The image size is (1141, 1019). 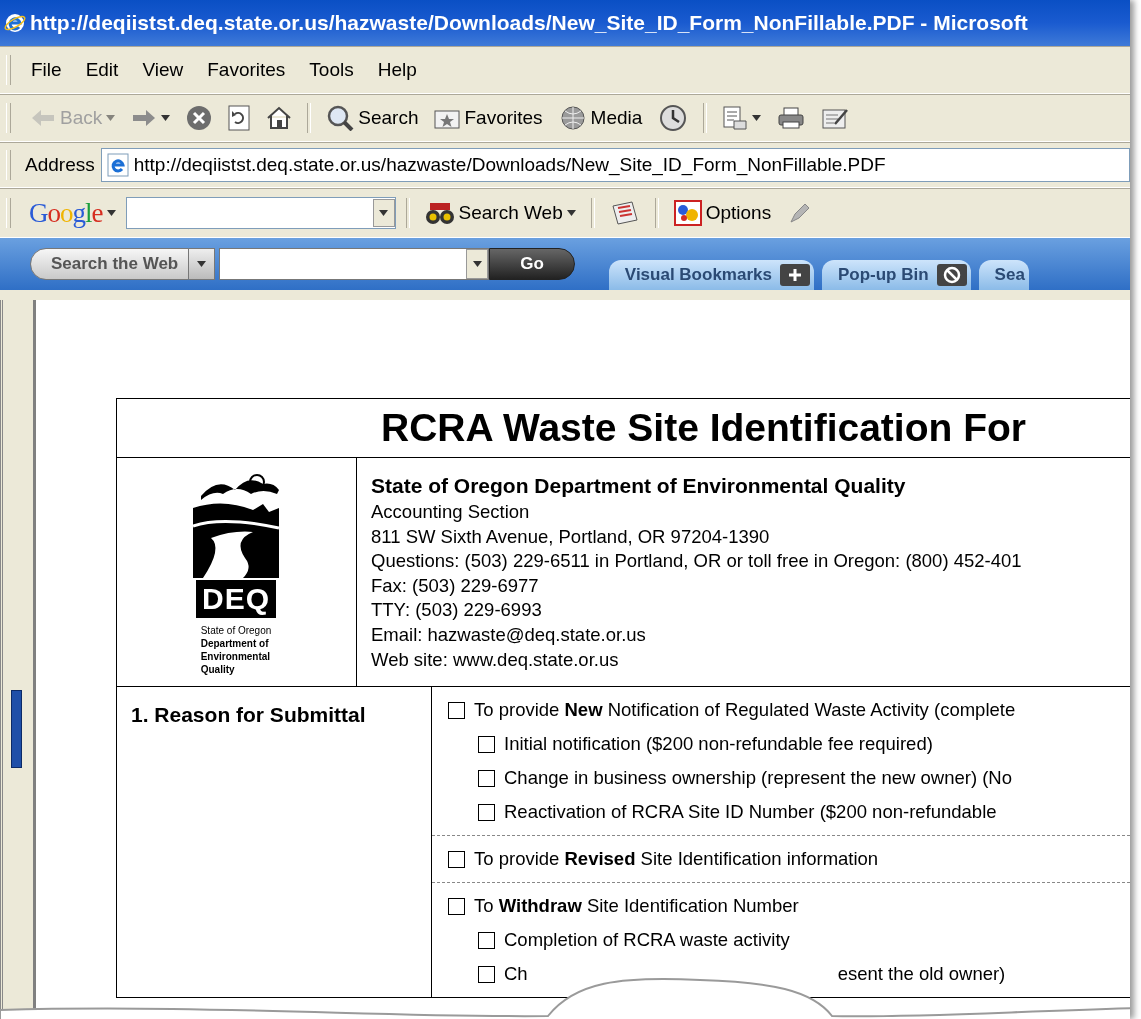 I want to click on dropdown-button, so click(x=202, y=264).